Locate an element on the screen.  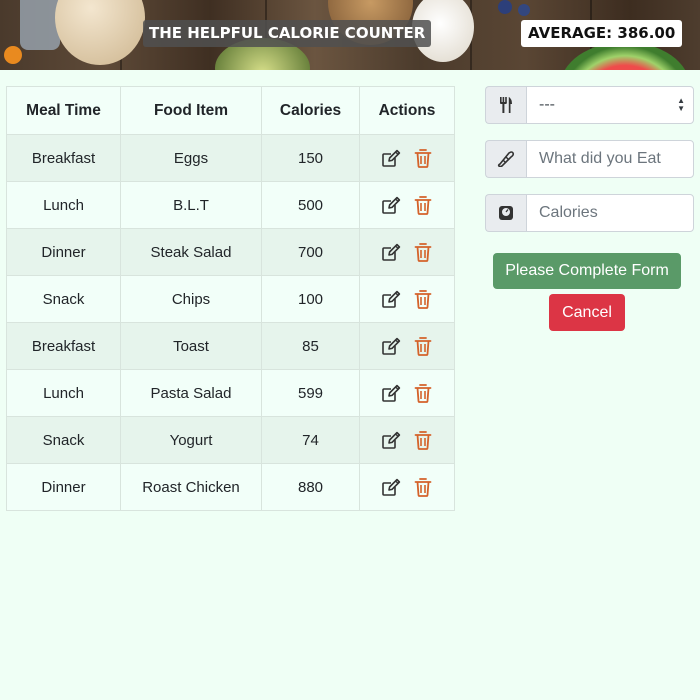
food-icon is located at coordinates (505, 159).